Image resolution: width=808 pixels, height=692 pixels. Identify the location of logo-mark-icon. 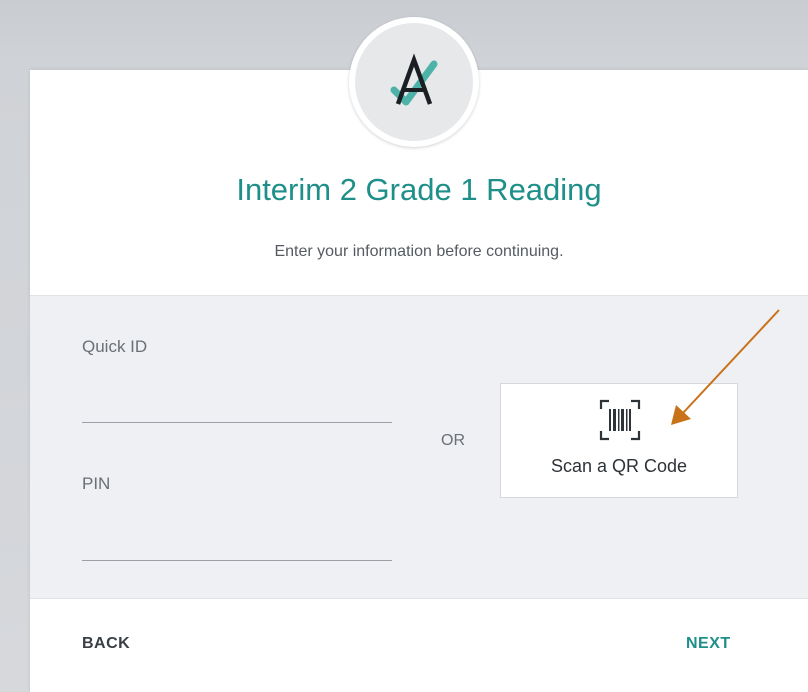
(414, 79).